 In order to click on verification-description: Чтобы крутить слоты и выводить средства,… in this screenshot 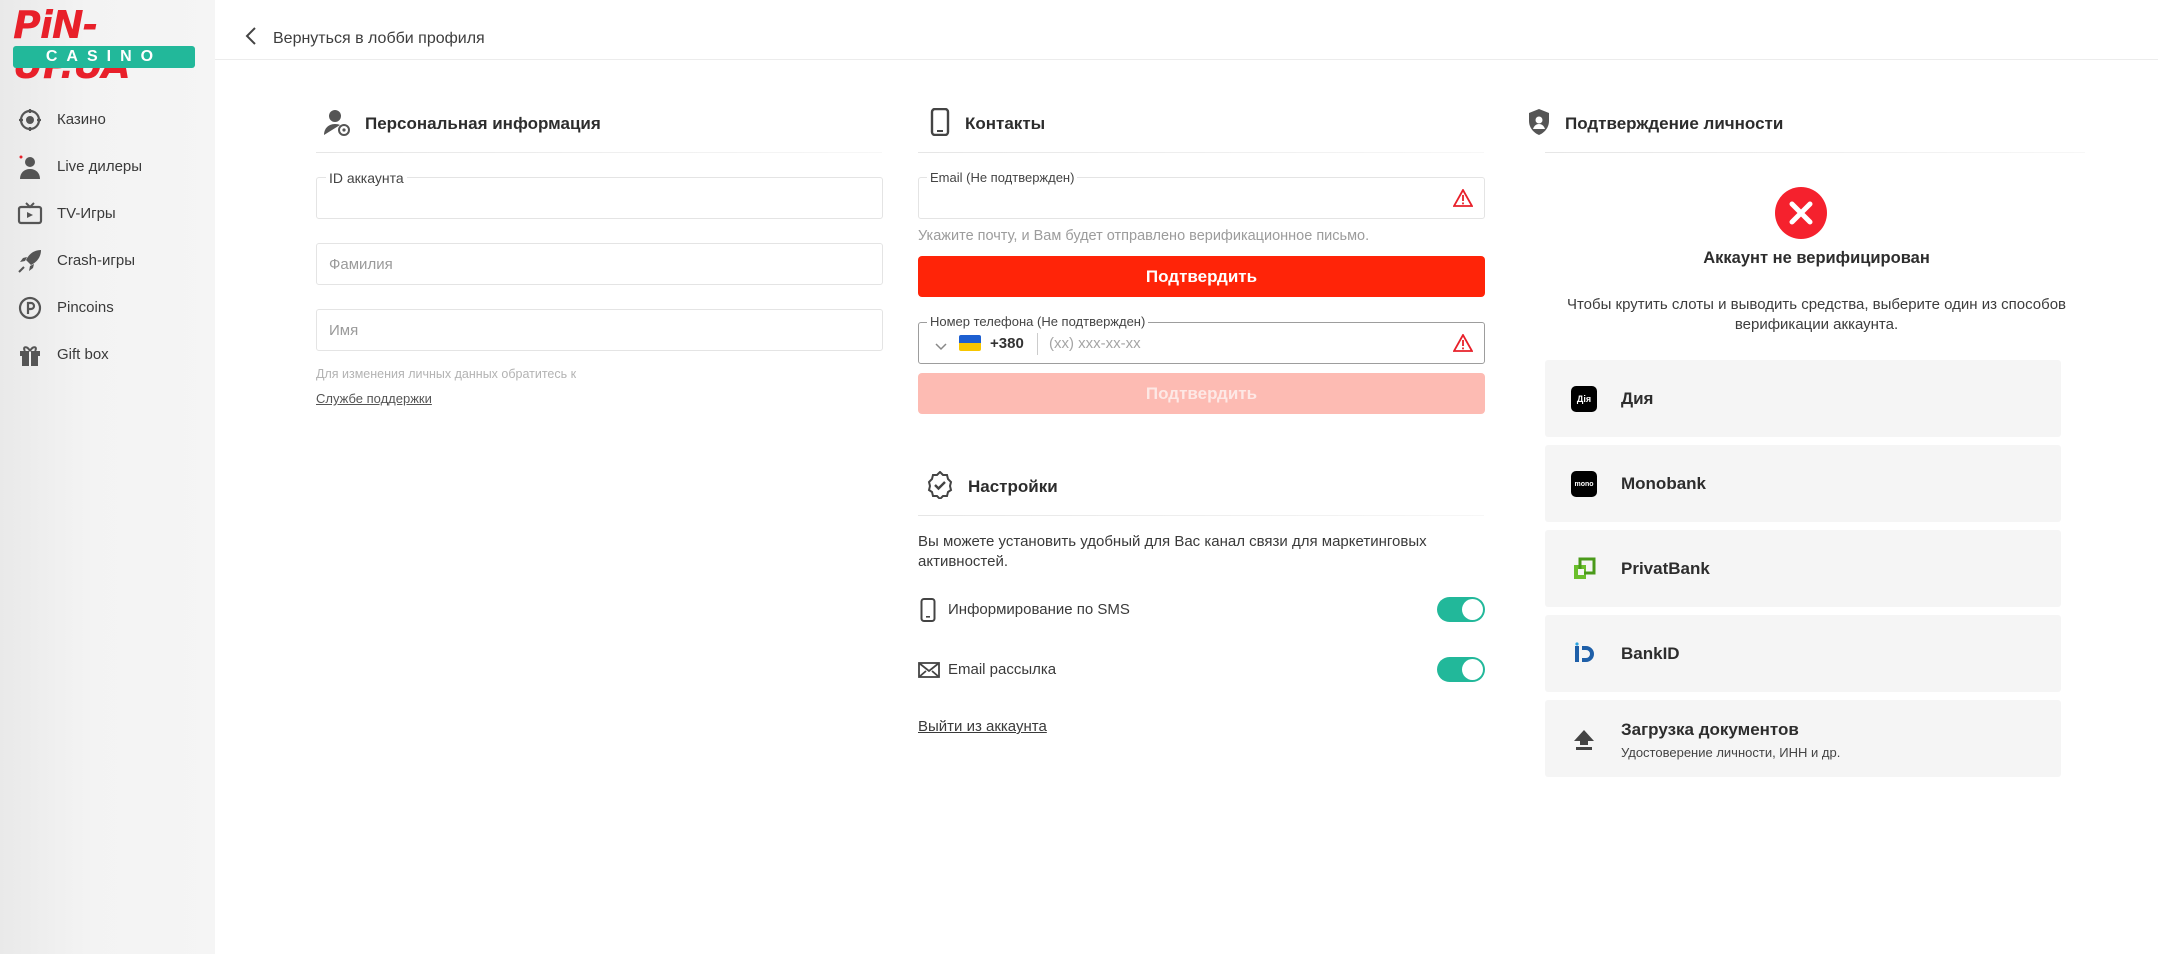, I will do `click(1816, 314)`.